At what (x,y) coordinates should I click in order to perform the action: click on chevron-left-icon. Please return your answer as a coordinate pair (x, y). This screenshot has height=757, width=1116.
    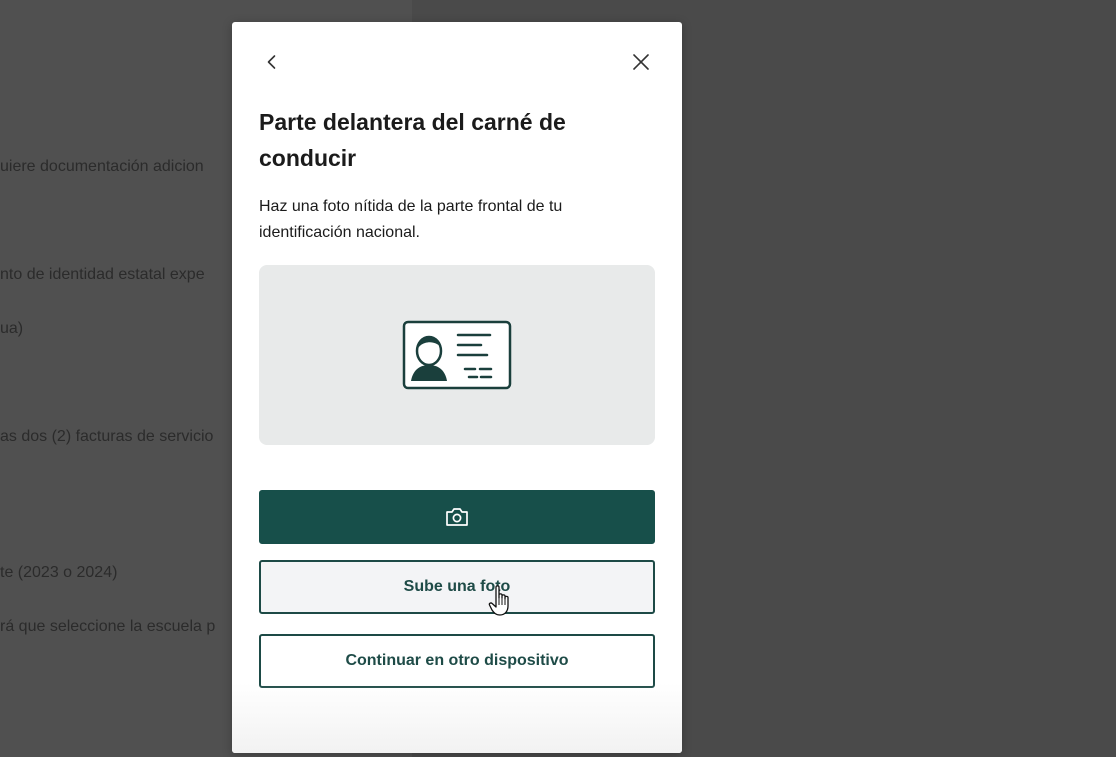
    Looking at the image, I should click on (271, 62).